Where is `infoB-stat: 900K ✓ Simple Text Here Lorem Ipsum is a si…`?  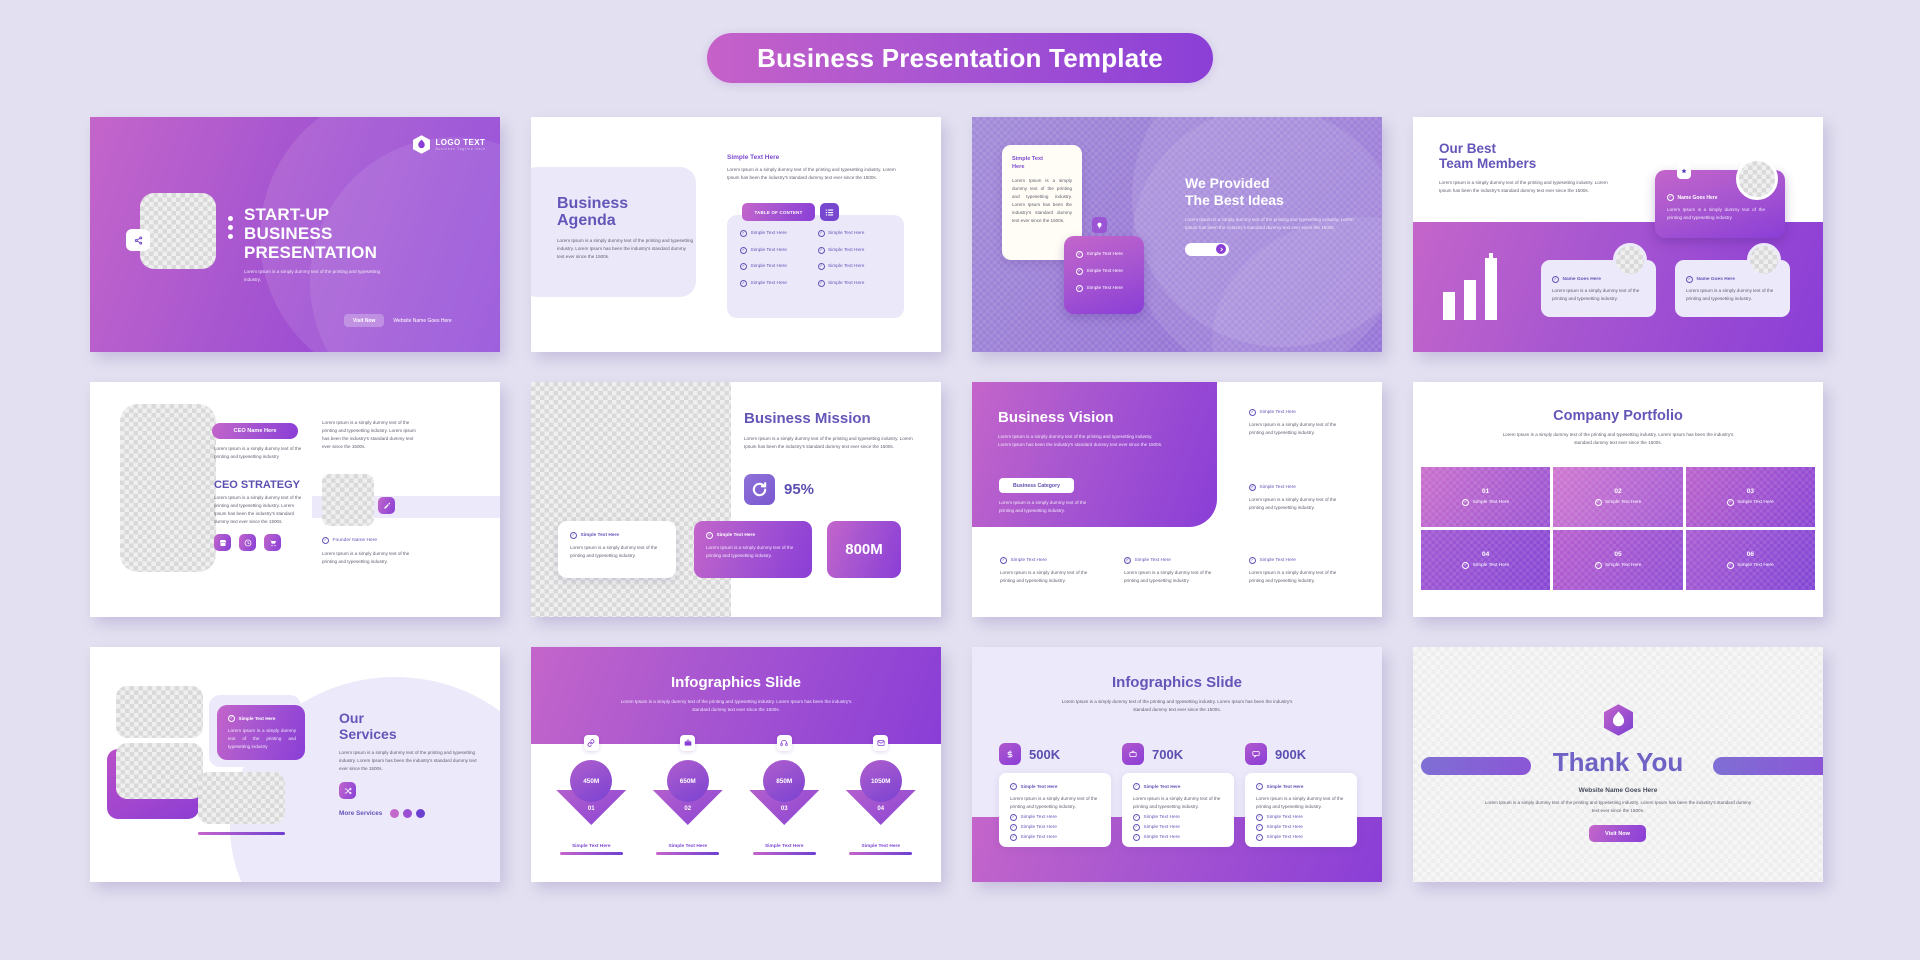
infoB-stat: 900K ✓ Simple Text Here Lorem Ipsum is a si… is located at coordinates (1301, 795).